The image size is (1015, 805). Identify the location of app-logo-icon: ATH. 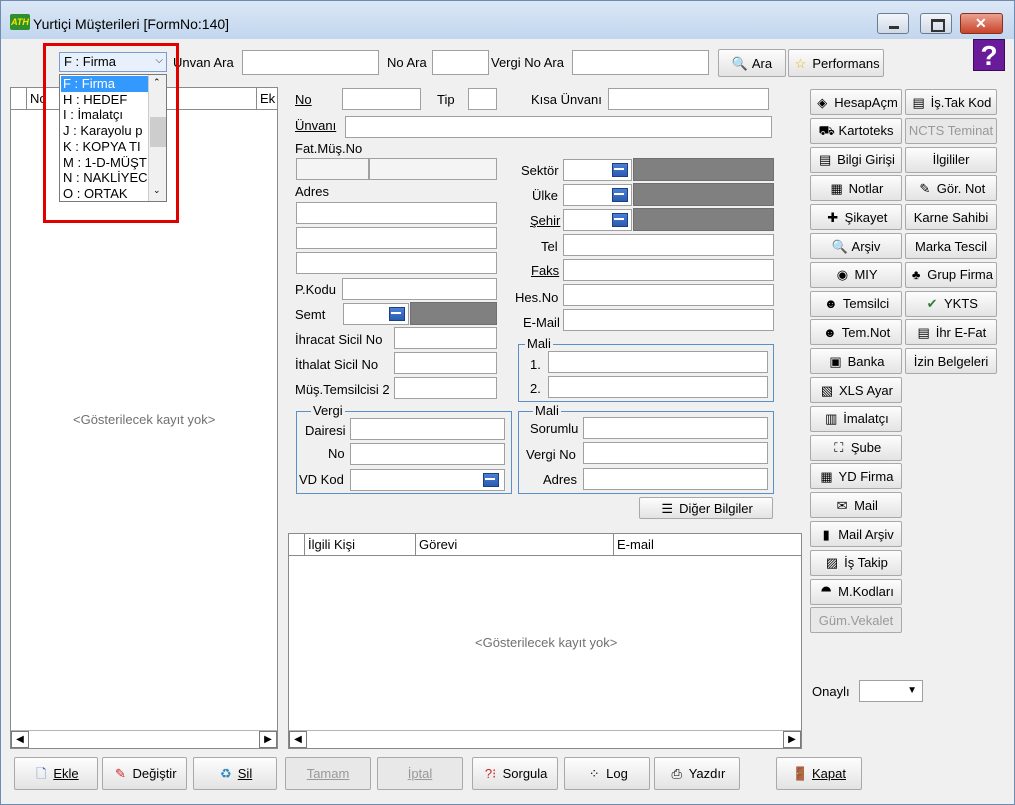
(20, 22).